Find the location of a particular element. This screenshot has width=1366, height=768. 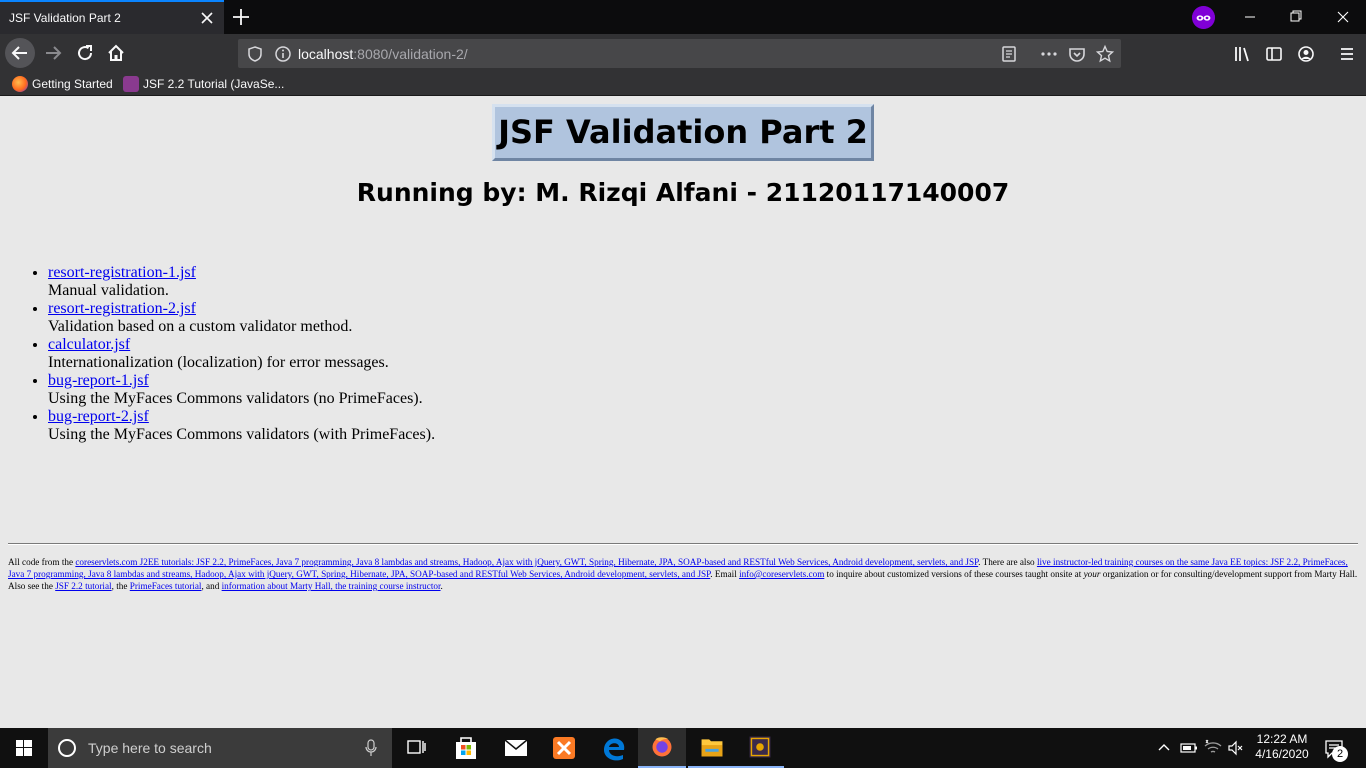

link-calculator: calculator.jsf is located at coordinates (89, 344).